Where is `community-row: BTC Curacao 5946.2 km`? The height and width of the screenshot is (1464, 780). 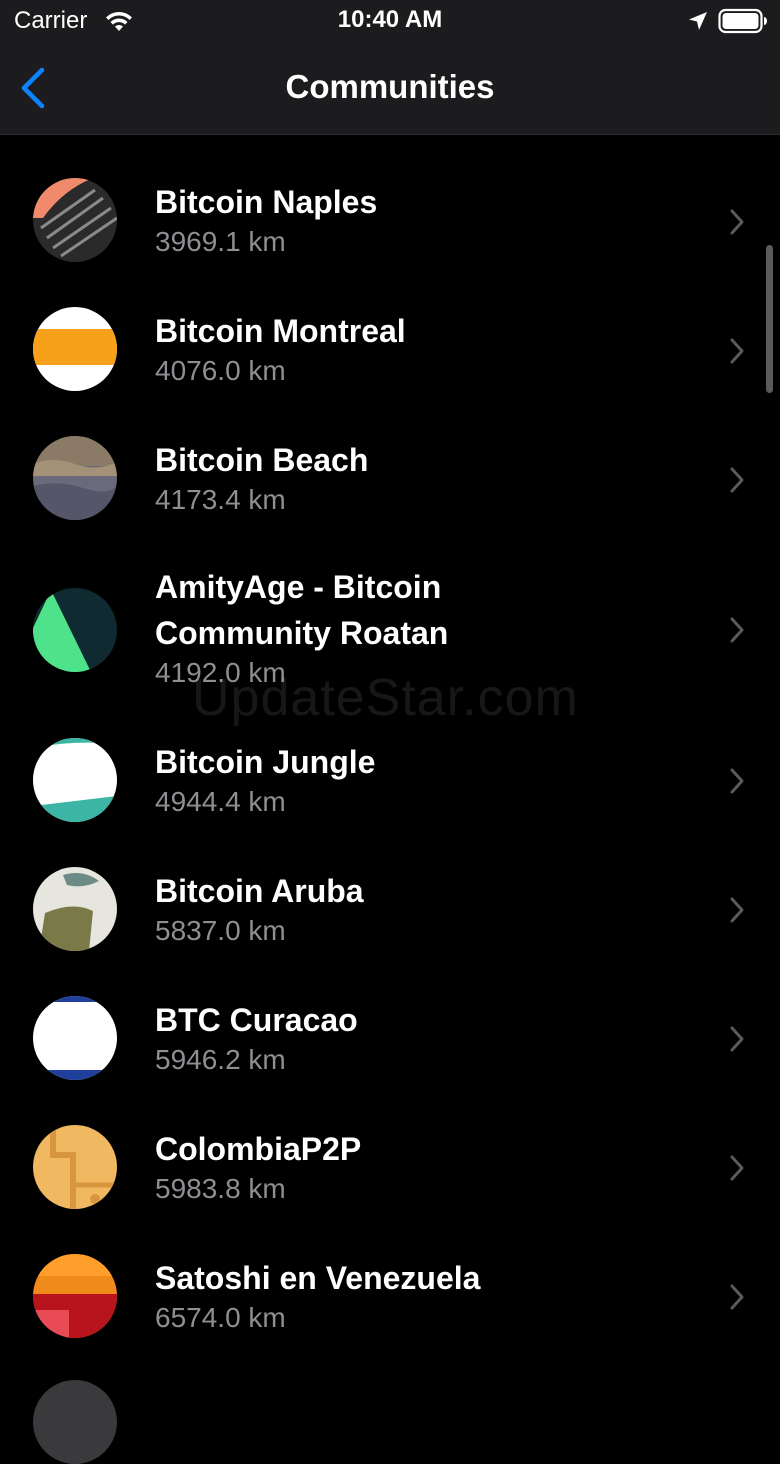
community-row: BTC Curacao 5946.2 km is located at coordinates (390, 1018).